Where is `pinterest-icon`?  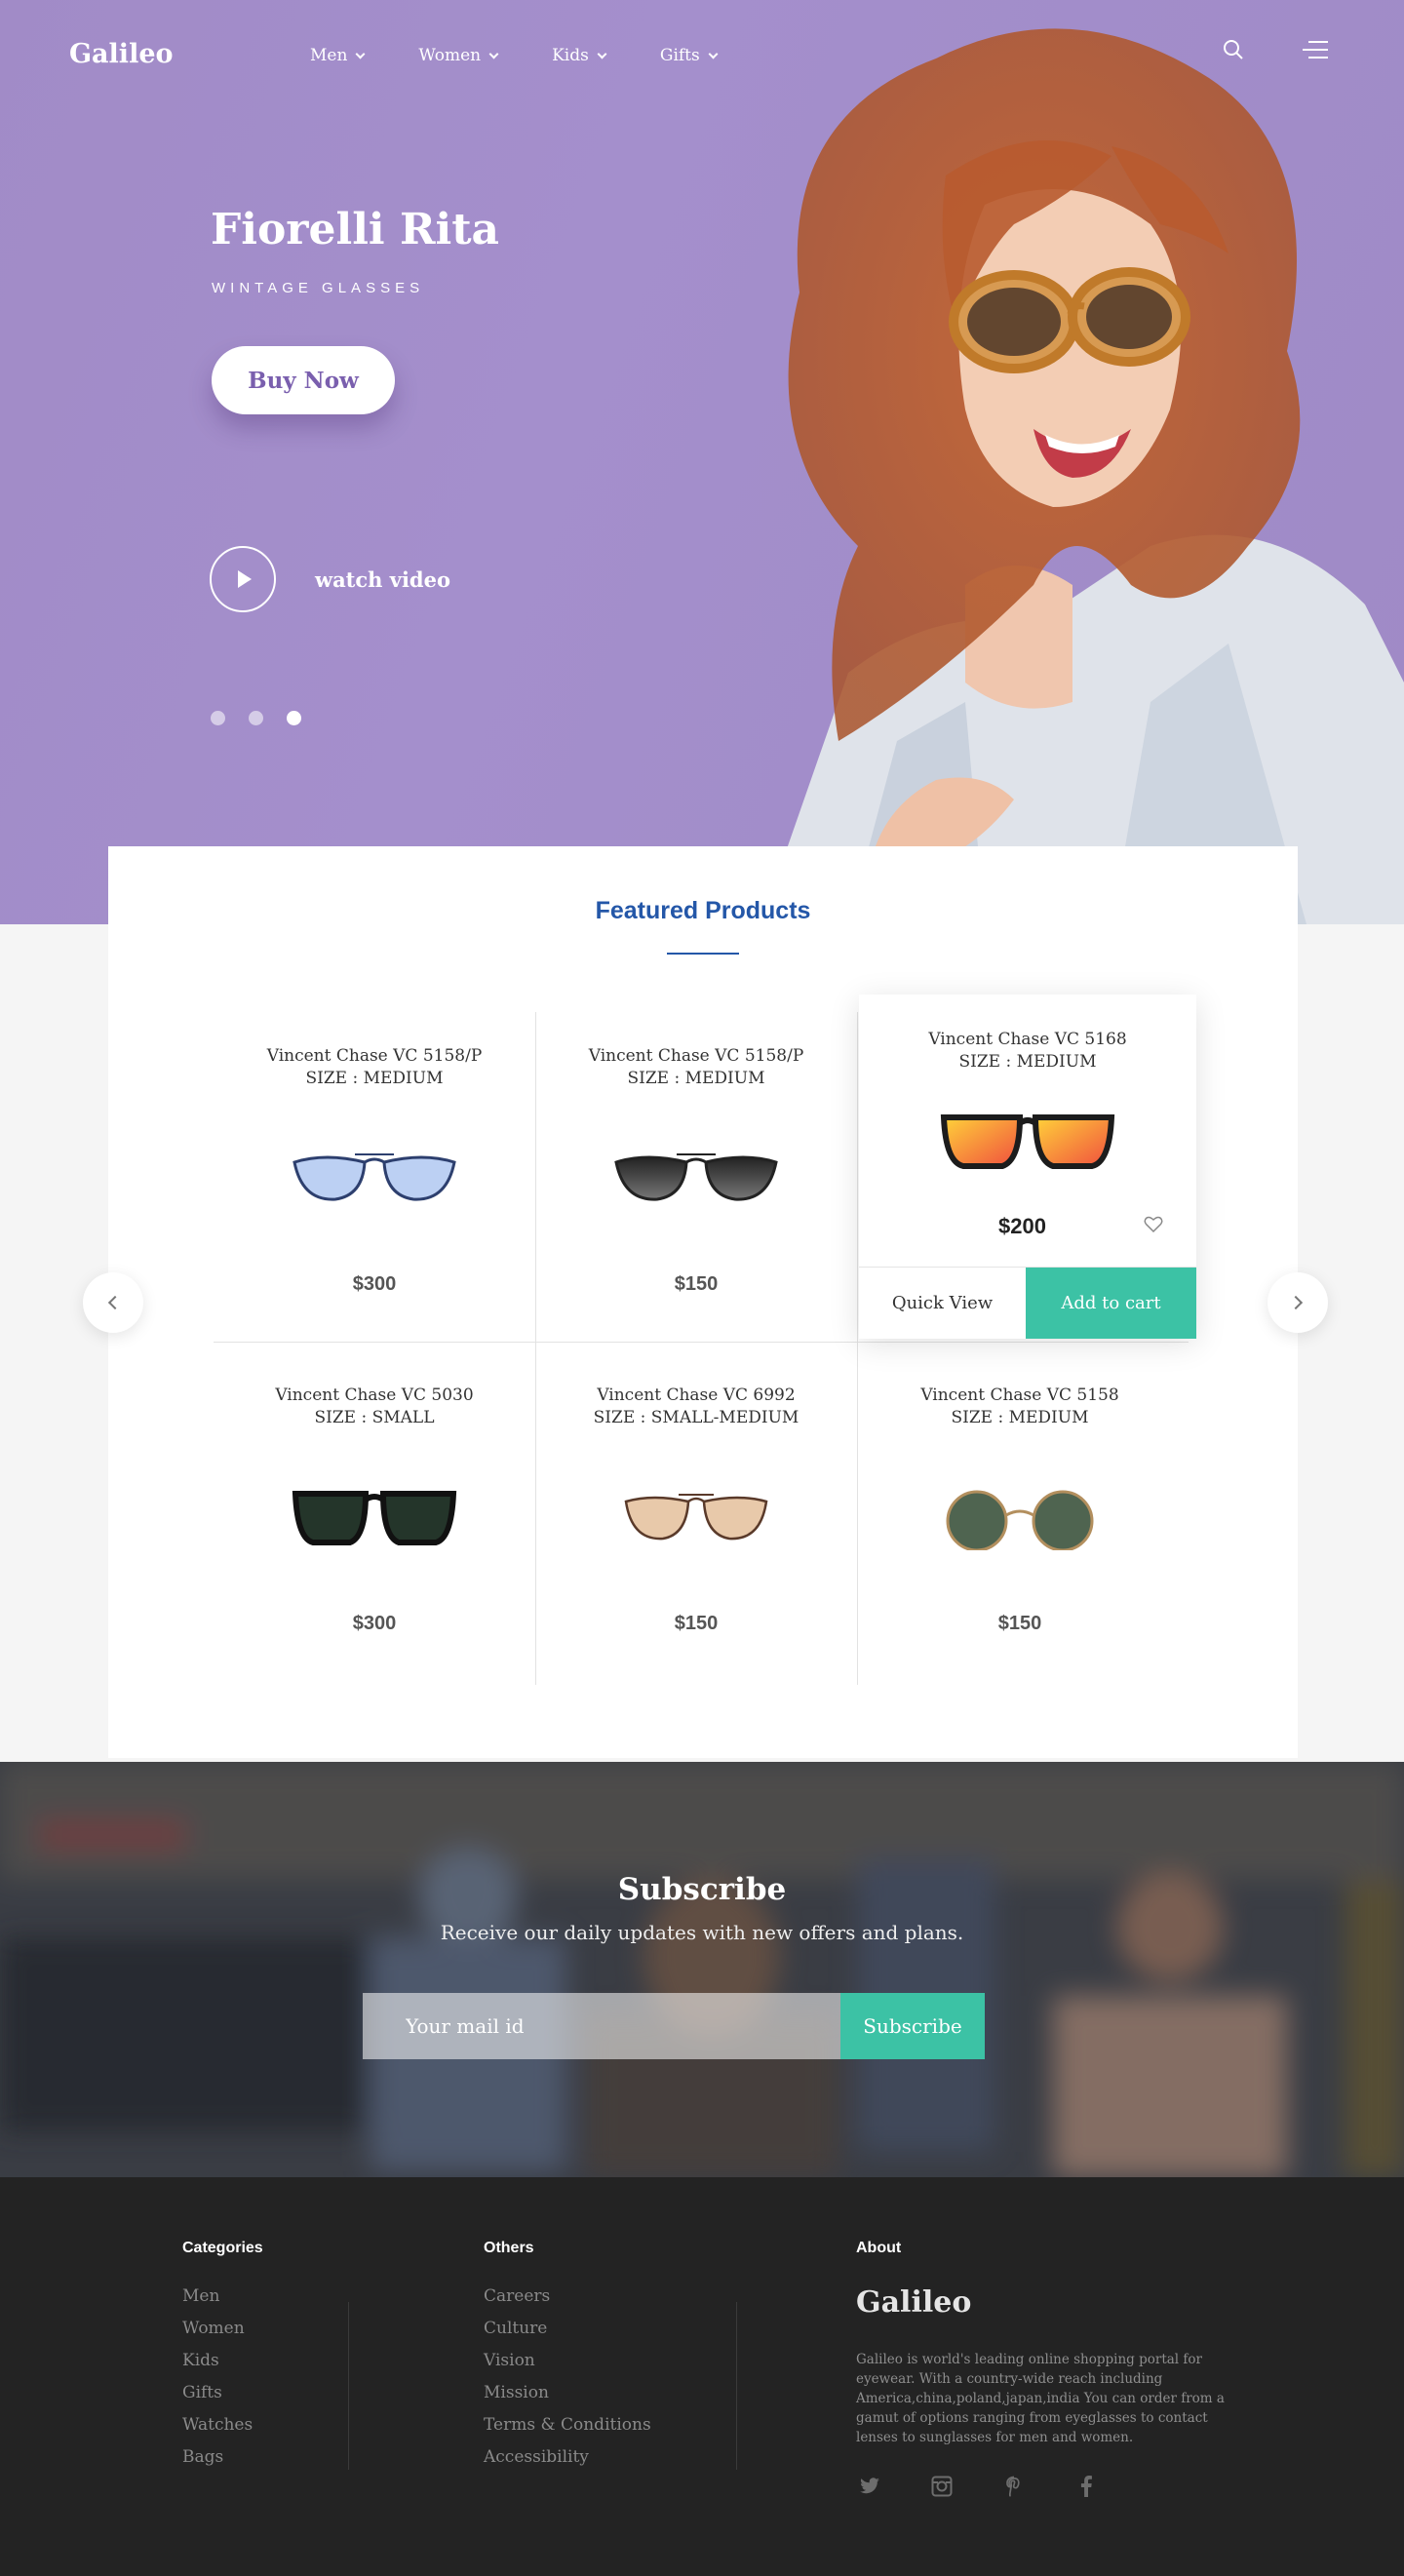
pinterest-icon is located at coordinates (1014, 2486).